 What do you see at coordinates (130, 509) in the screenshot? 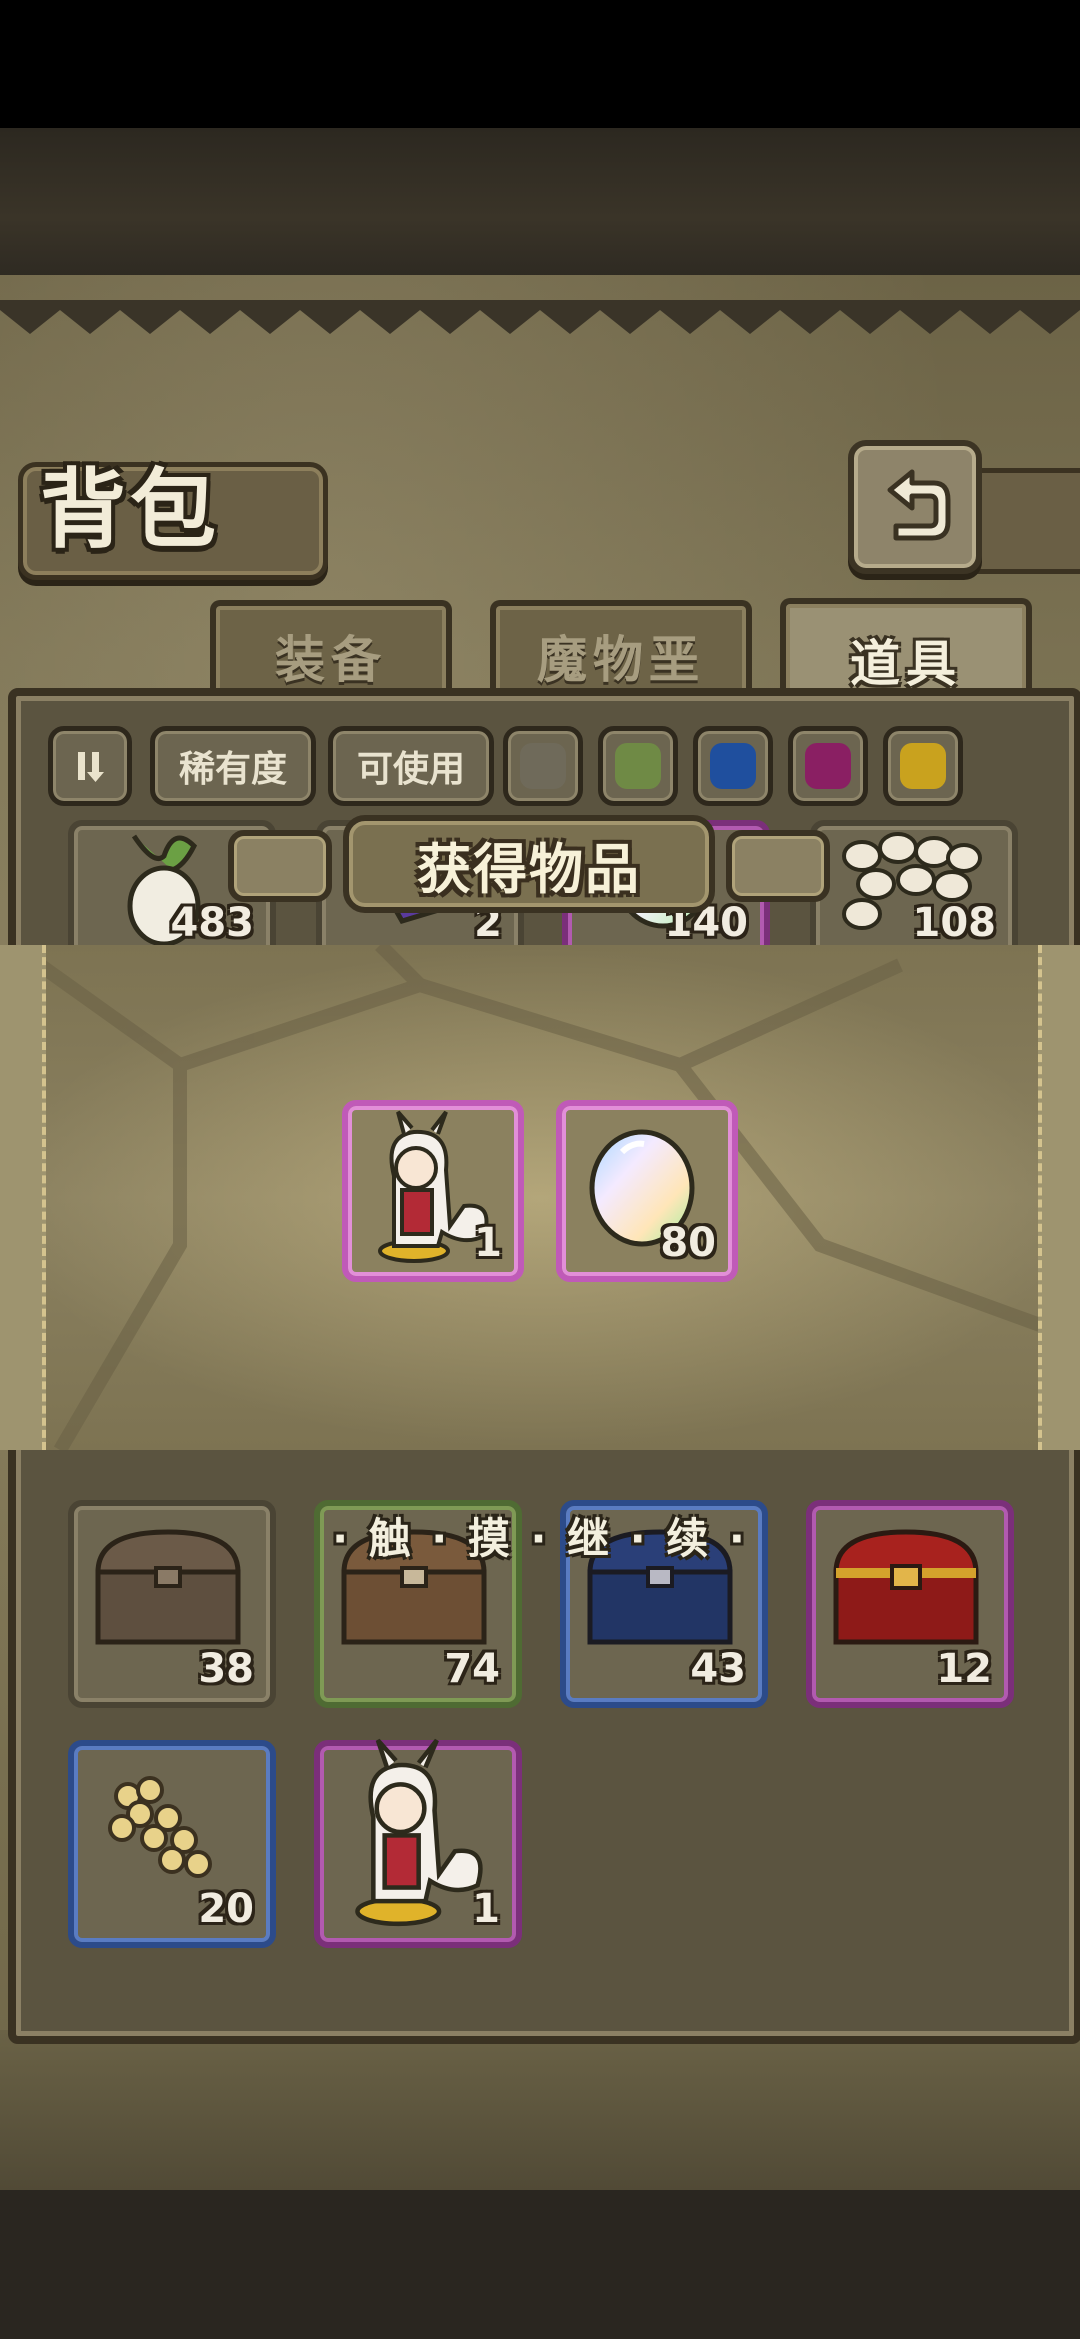
I see `page-title: 背包` at bounding box center [130, 509].